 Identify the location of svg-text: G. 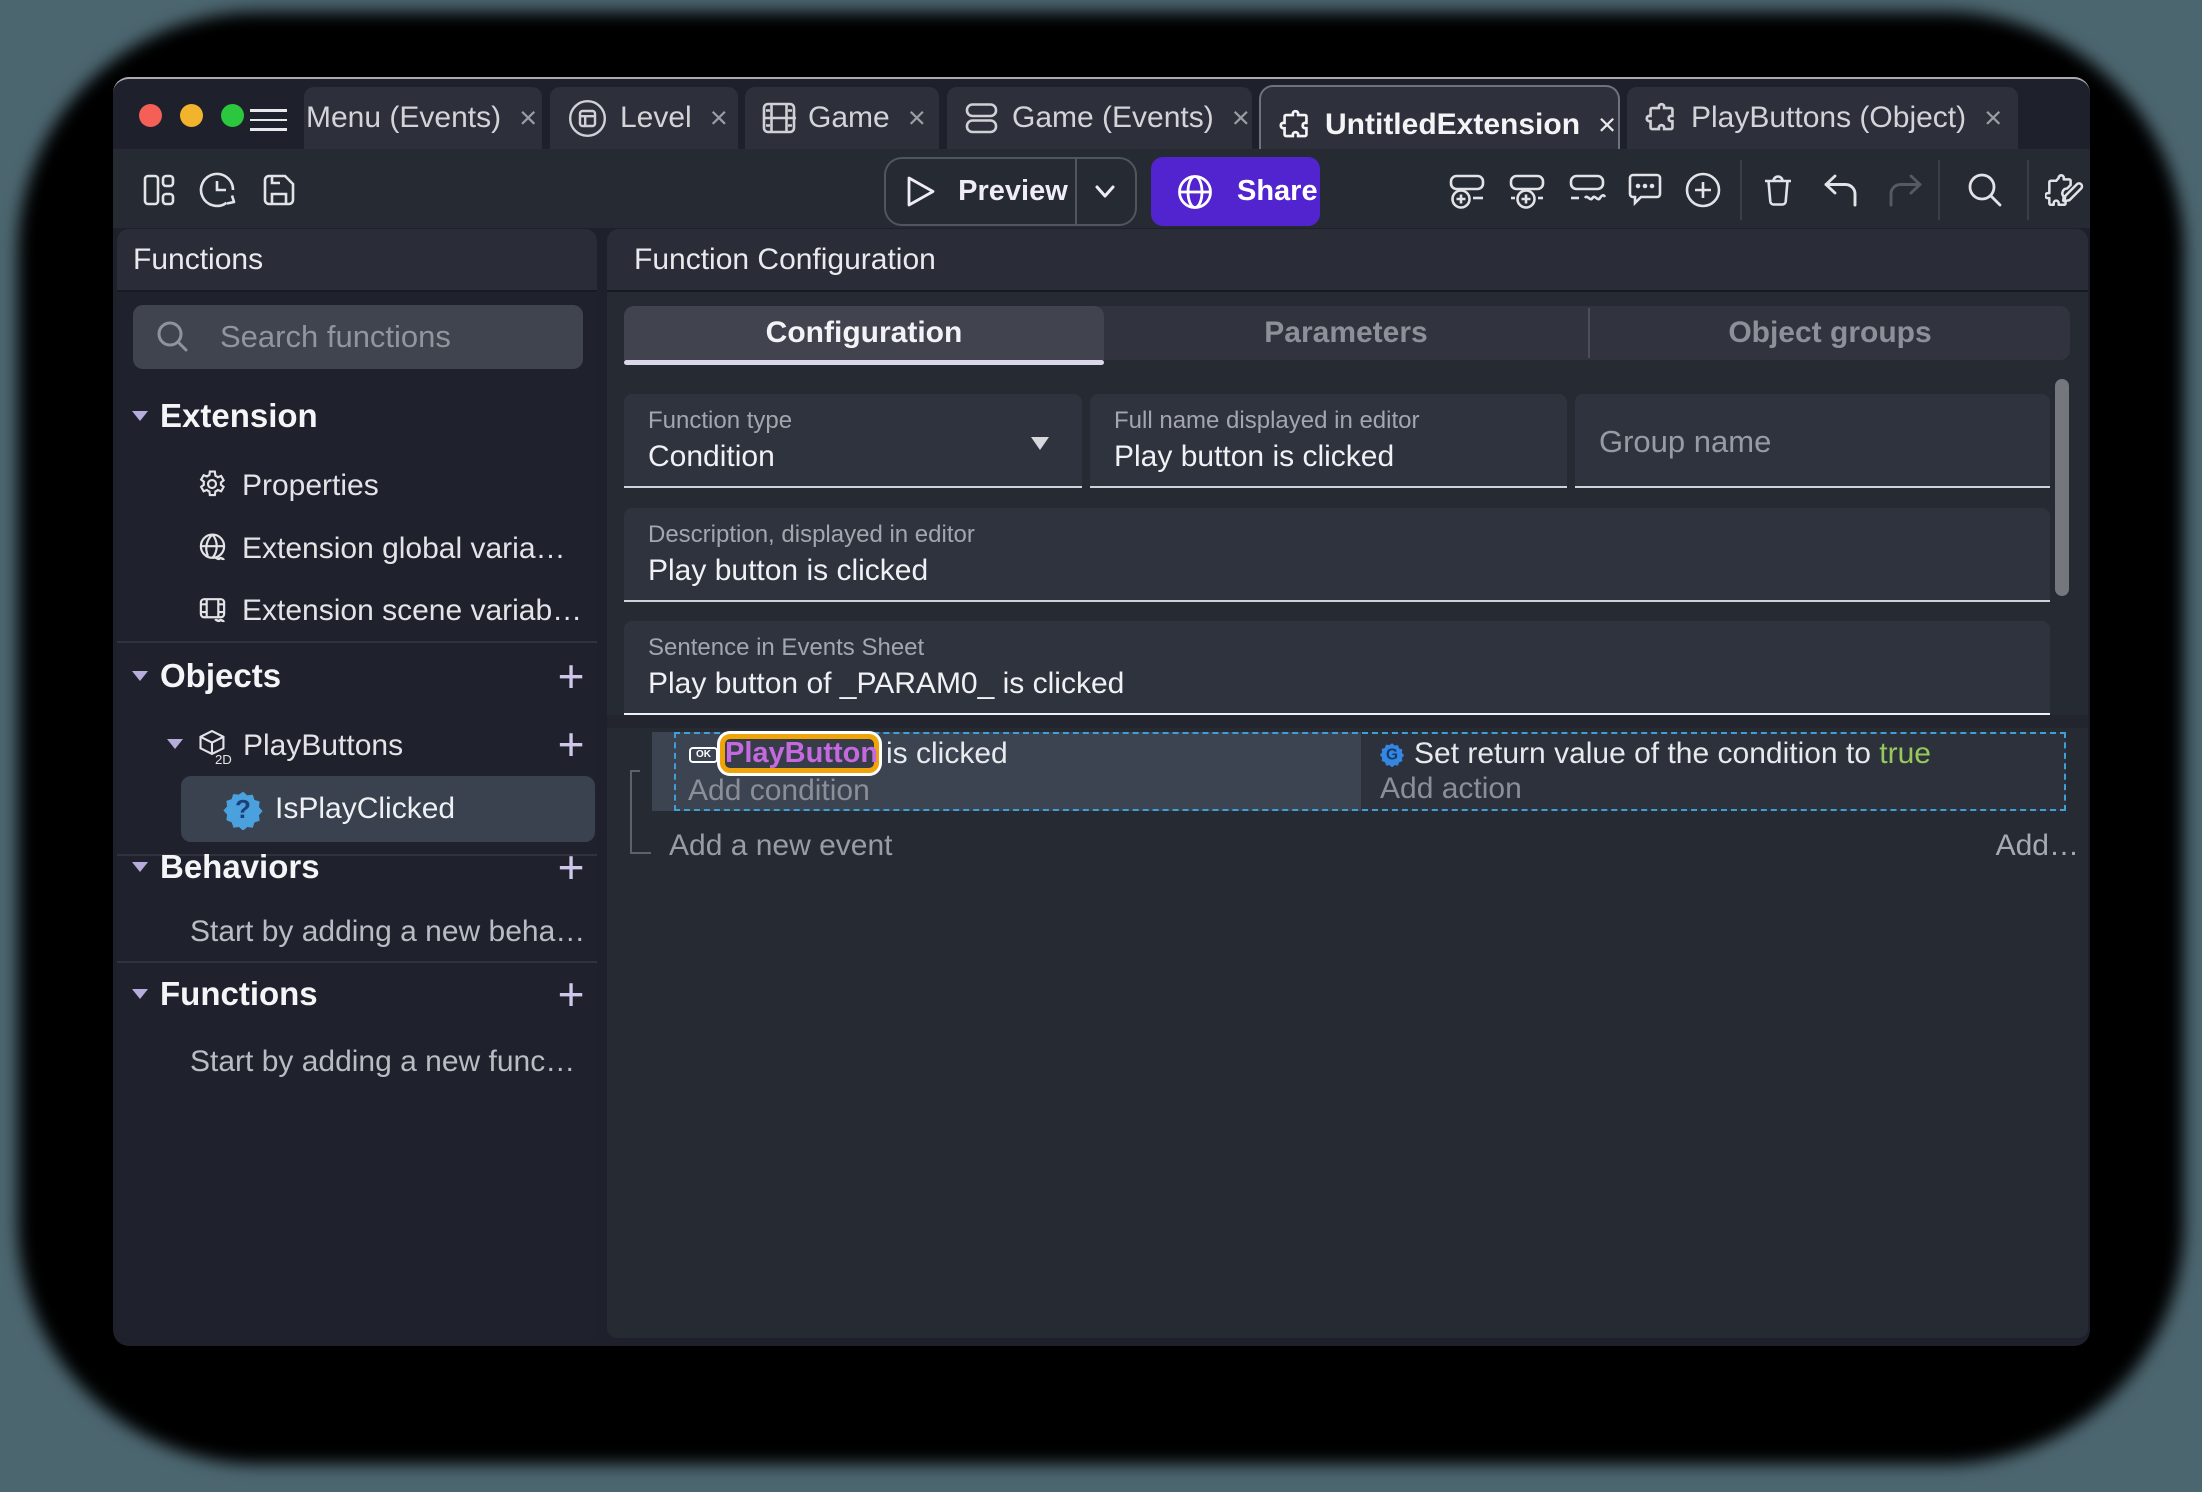
(1392, 755).